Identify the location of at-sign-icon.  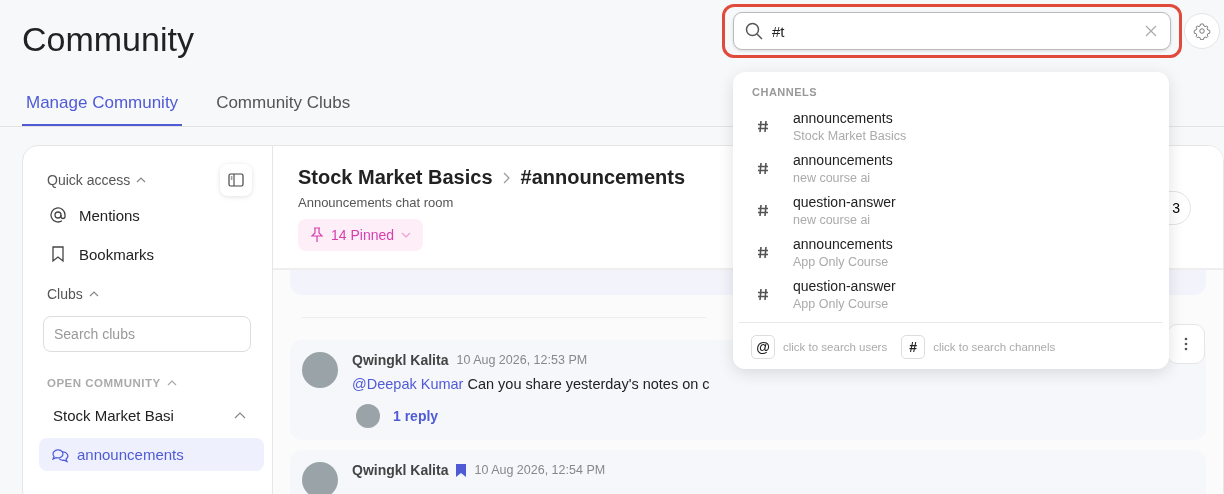
(58, 215).